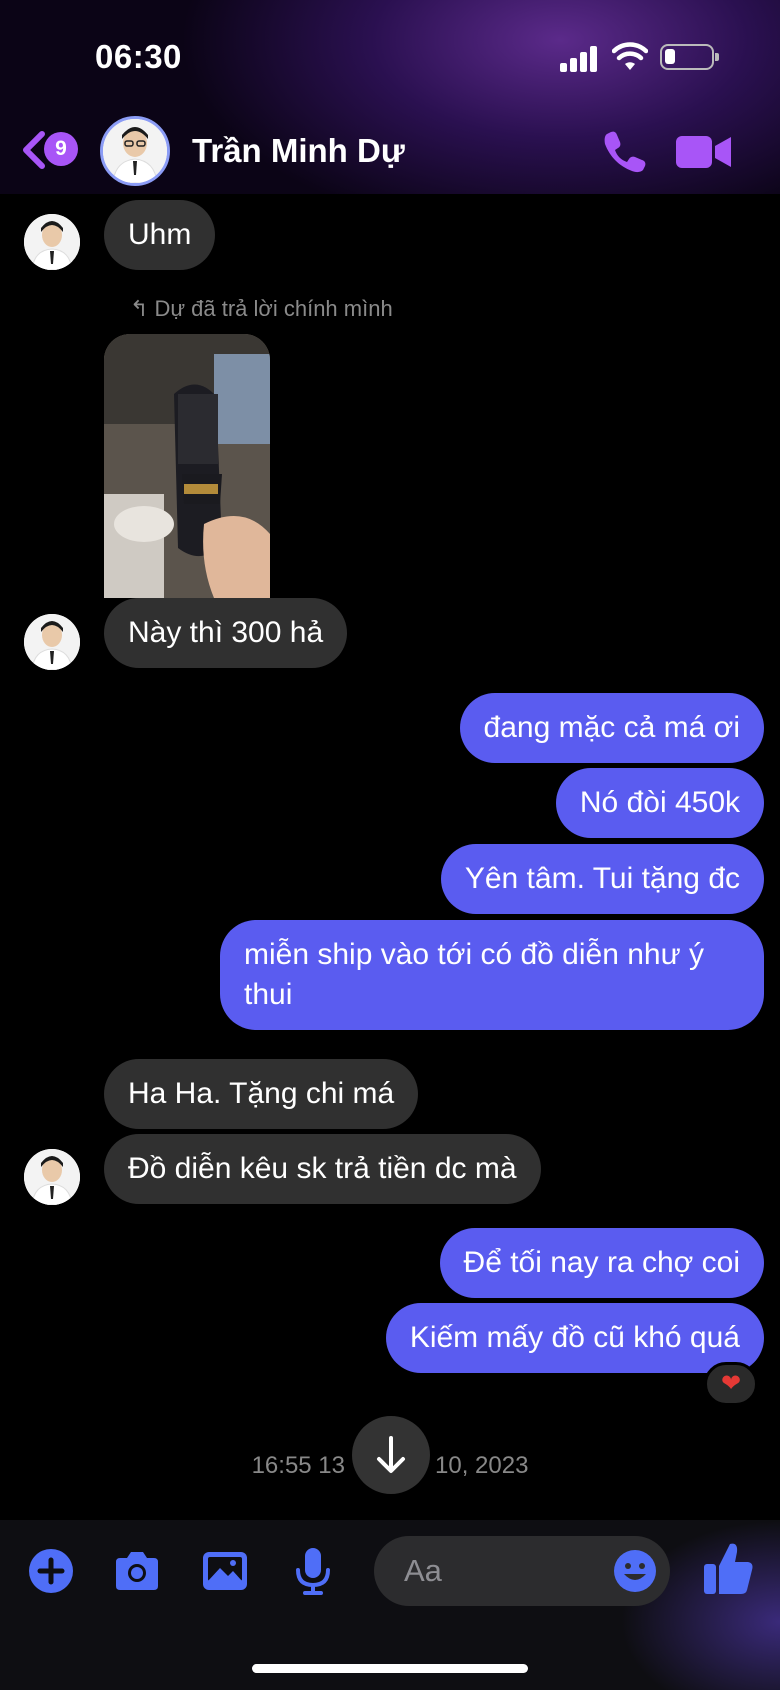 This screenshot has height=1690, width=780. Describe the element at coordinates (689, 57) in the screenshot. I see `battery-icon` at that location.